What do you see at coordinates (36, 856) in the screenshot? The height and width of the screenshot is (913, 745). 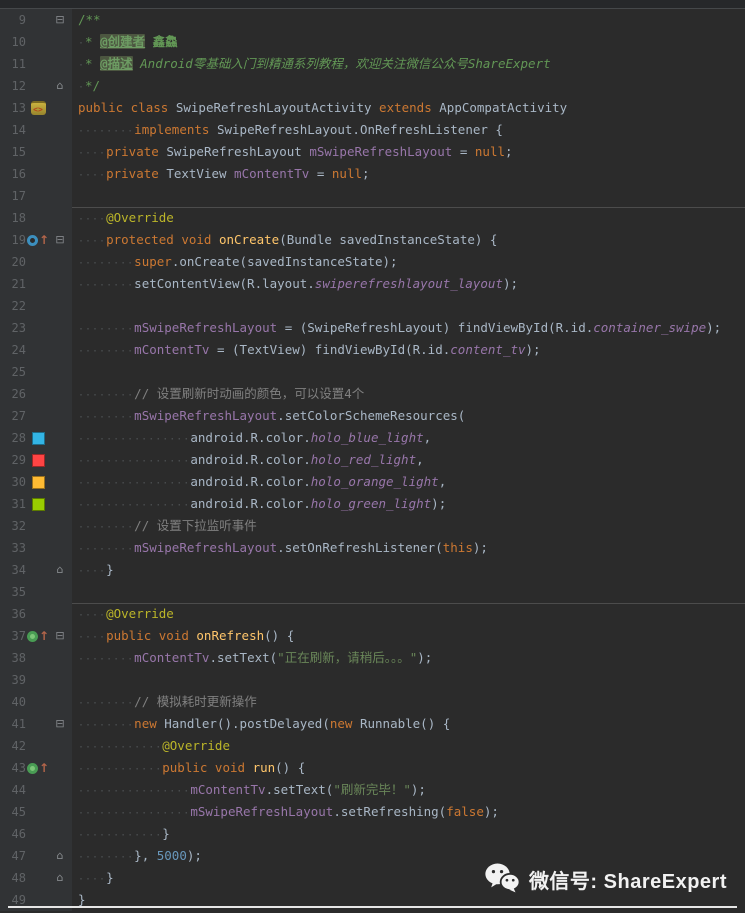 I see `gutter: 47 ⌂` at bounding box center [36, 856].